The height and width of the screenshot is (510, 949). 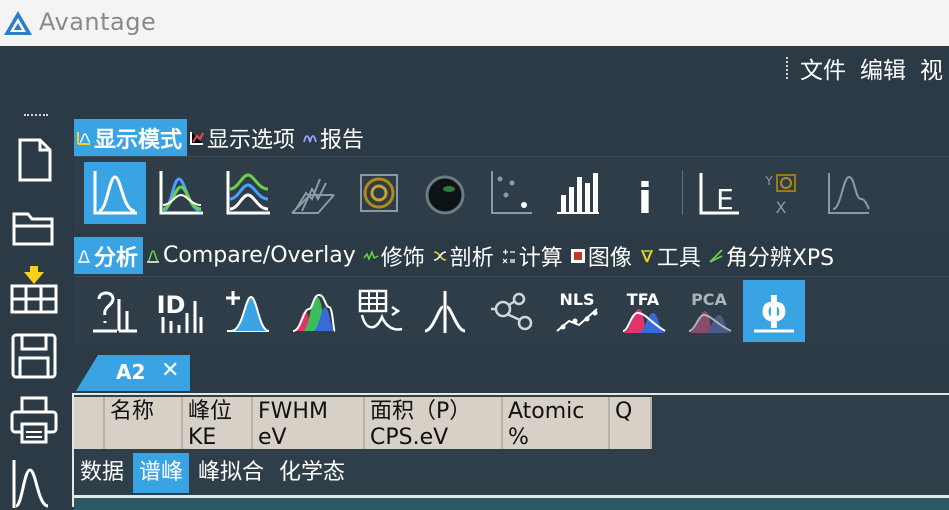 I want to click on peak-table-header: 名称 峰位 KE FWHM eV 面积（P） CPS.eV Atomic % Q, so click(x=363, y=423).